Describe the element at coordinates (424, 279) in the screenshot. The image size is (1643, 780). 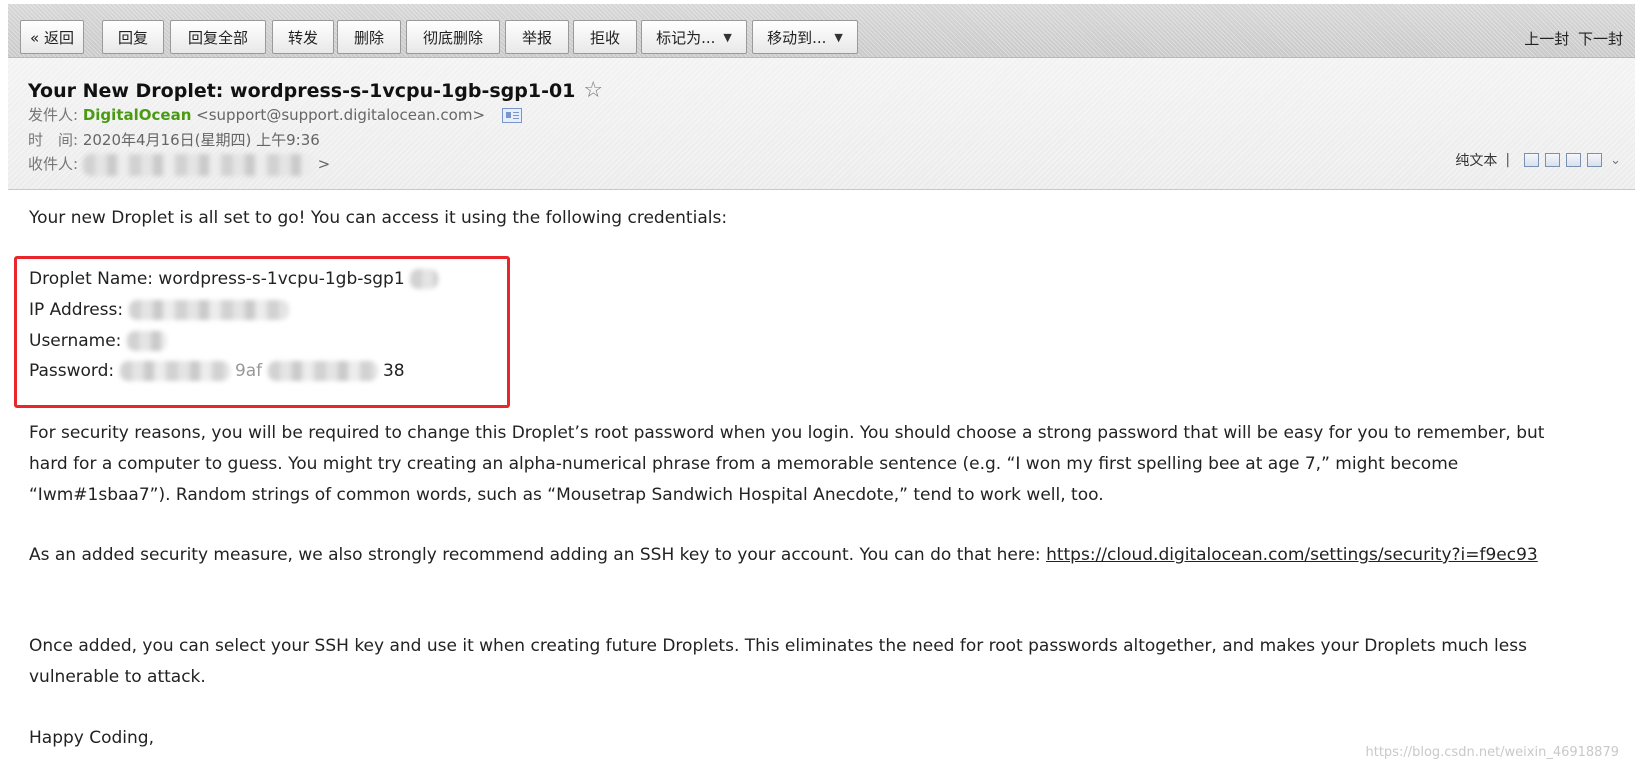
I see `redacted-text` at that location.